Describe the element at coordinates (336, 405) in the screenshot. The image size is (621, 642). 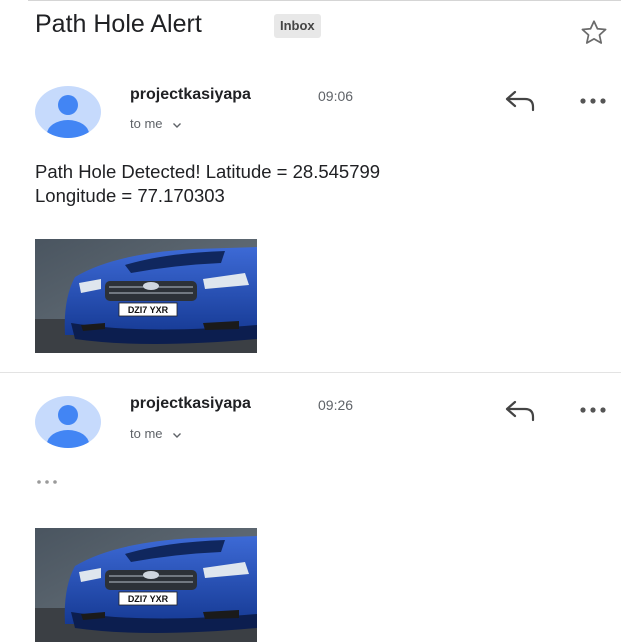
I see `message-time: 09:26` at that location.